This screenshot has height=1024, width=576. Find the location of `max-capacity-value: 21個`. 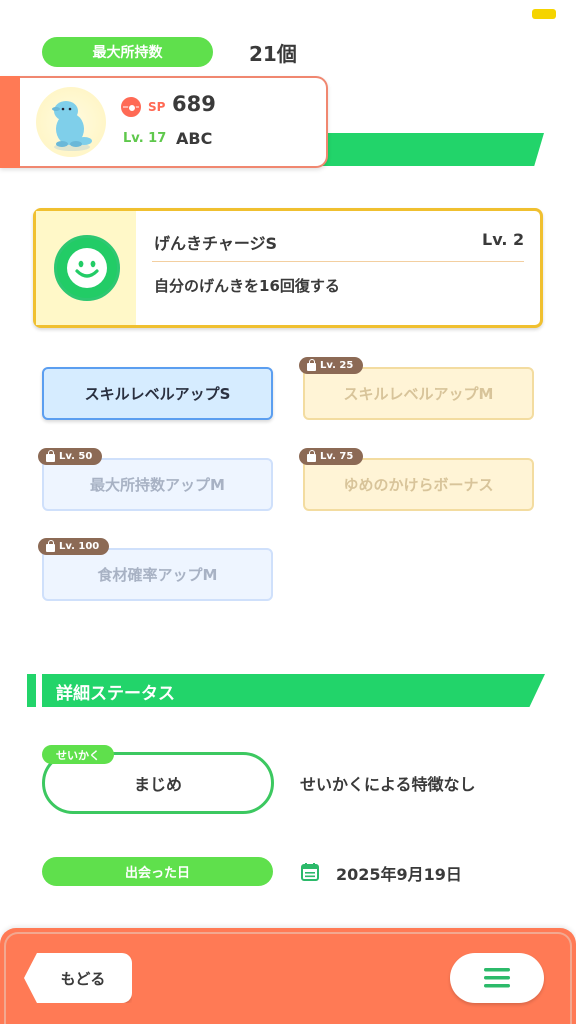

max-capacity-value: 21個 is located at coordinates (273, 54).